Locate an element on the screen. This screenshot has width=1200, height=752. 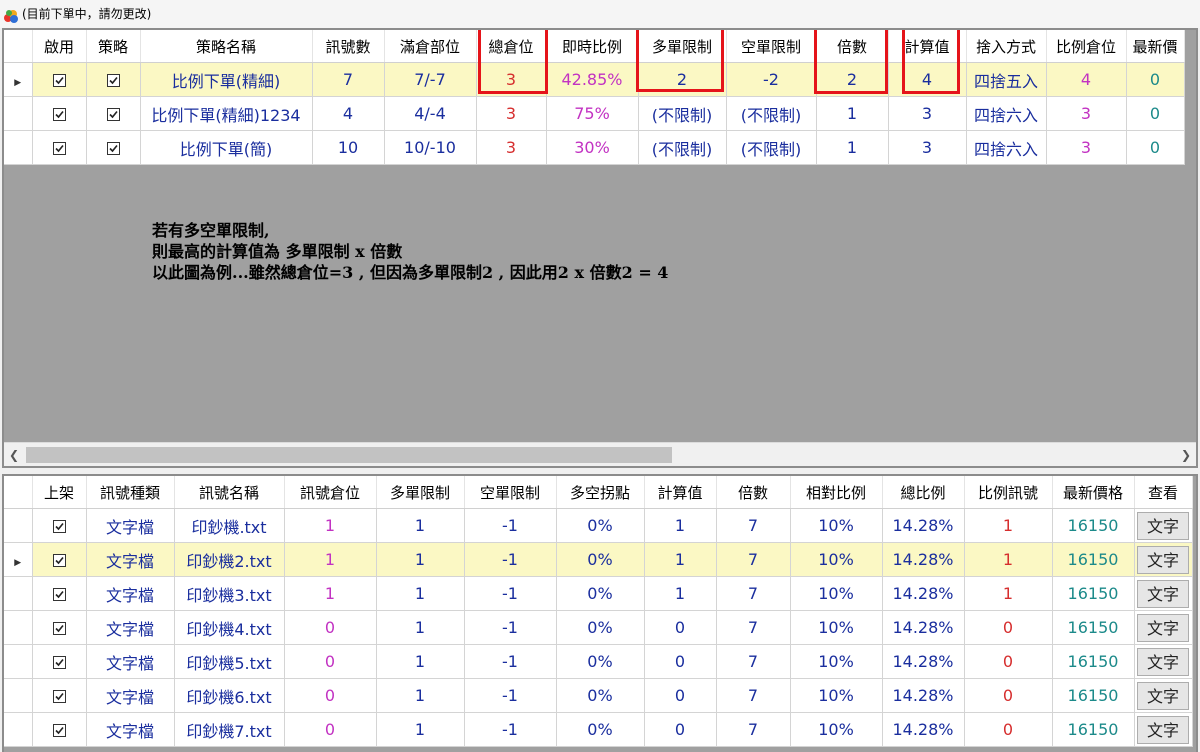
strategy-row: ▶ 比例下單(精細) 7 7/-7 3 42.85% 2 -2 2 4 四捨五入 4 0 is located at coordinates (594, 79).